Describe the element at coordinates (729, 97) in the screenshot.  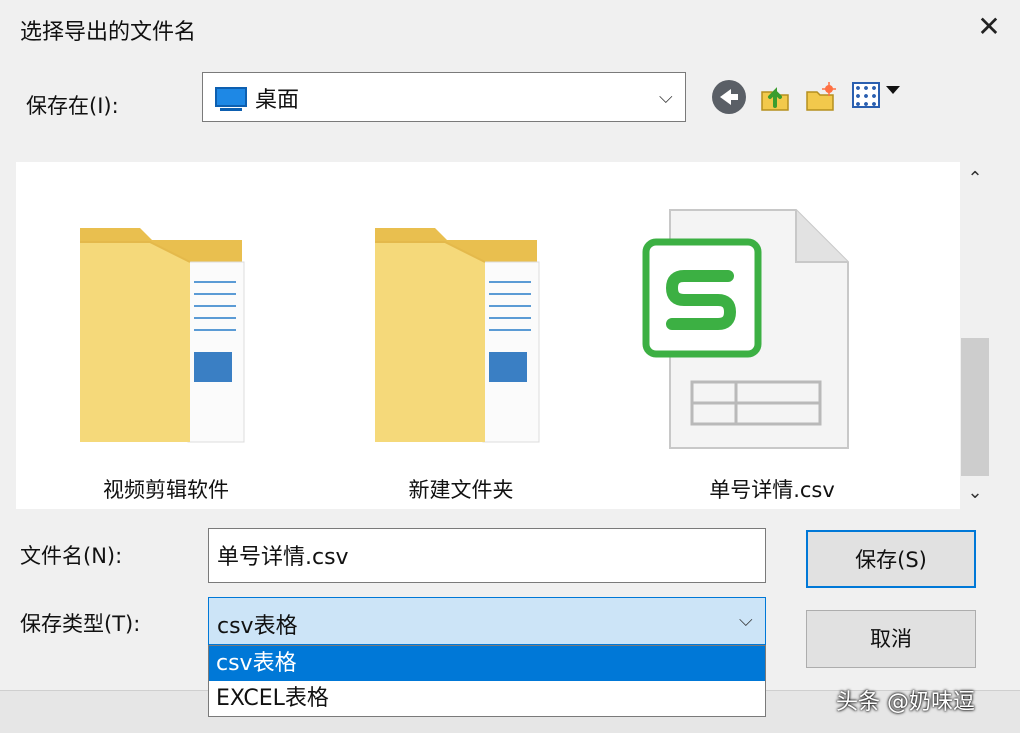
I see `back-icon` at that location.